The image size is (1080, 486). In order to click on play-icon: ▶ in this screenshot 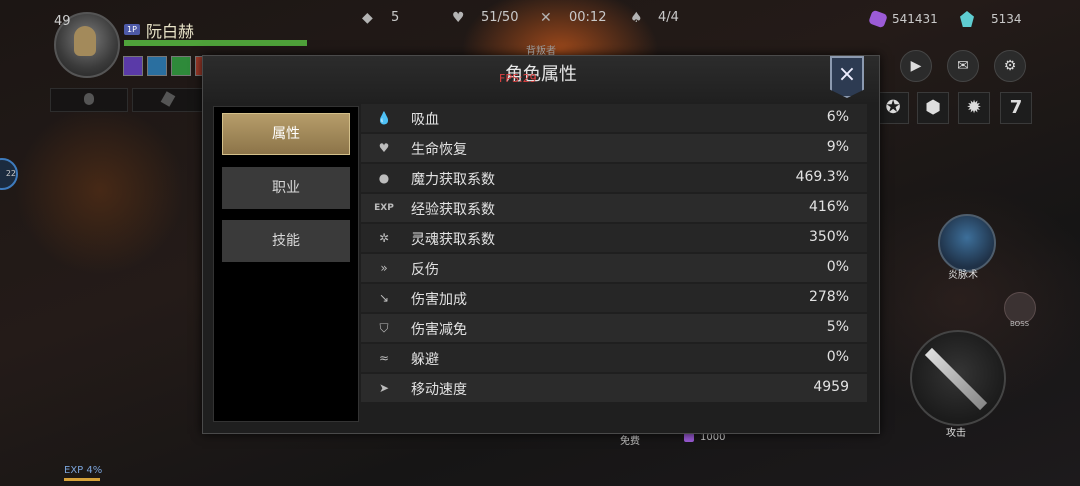, I will do `click(916, 66)`.